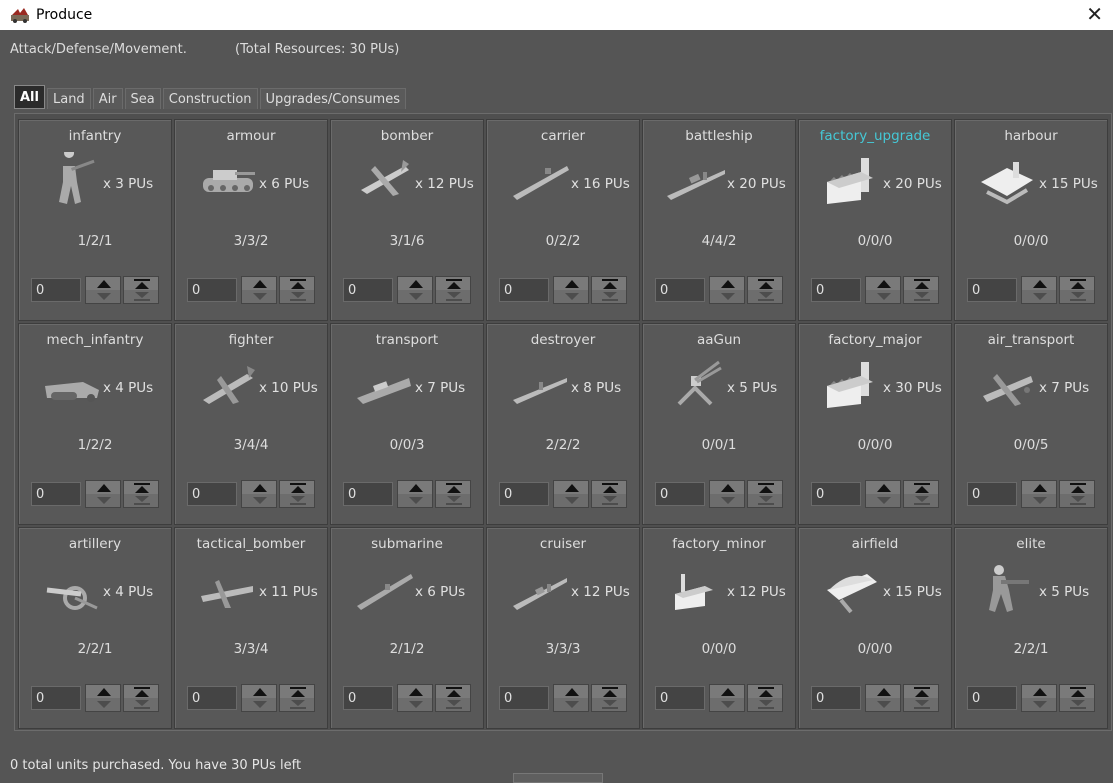 The image size is (1113, 783). Describe the element at coordinates (385, 178) in the screenshot. I see `bomber-icon` at that location.